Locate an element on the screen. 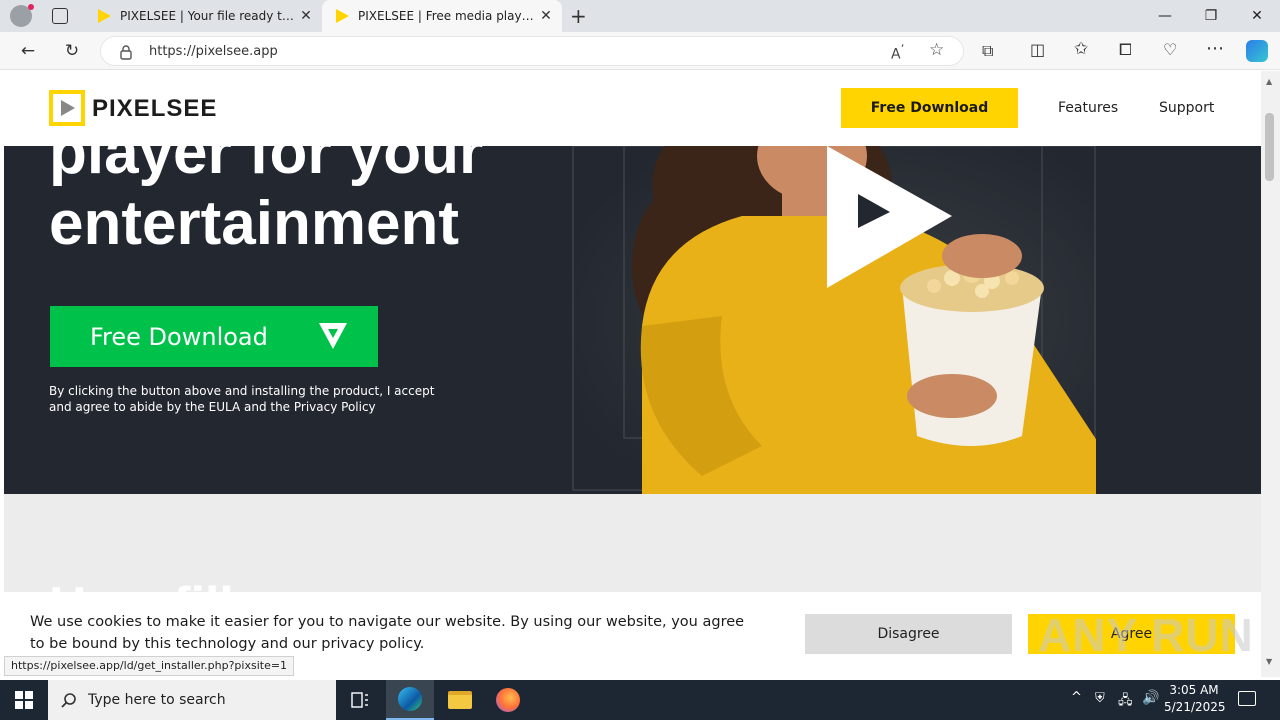  site-header: PIXELSEE Free Download Features Support is located at coordinates (632, 108).